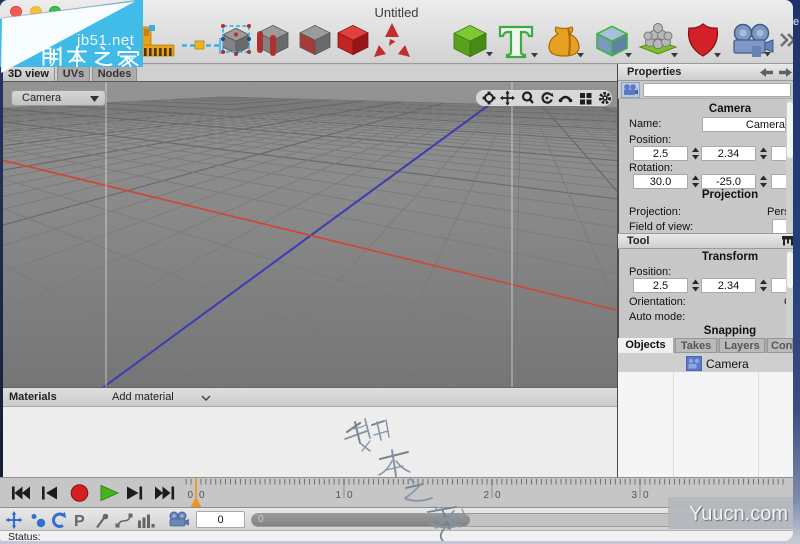 The width and height of the screenshot is (800, 544). I want to click on svg-text: 3, so click(634, 495).